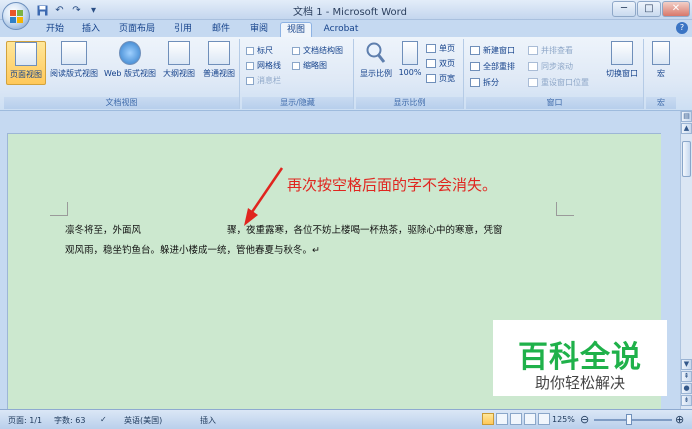  I want to click on split-button: 拆分, so click(484, 82).